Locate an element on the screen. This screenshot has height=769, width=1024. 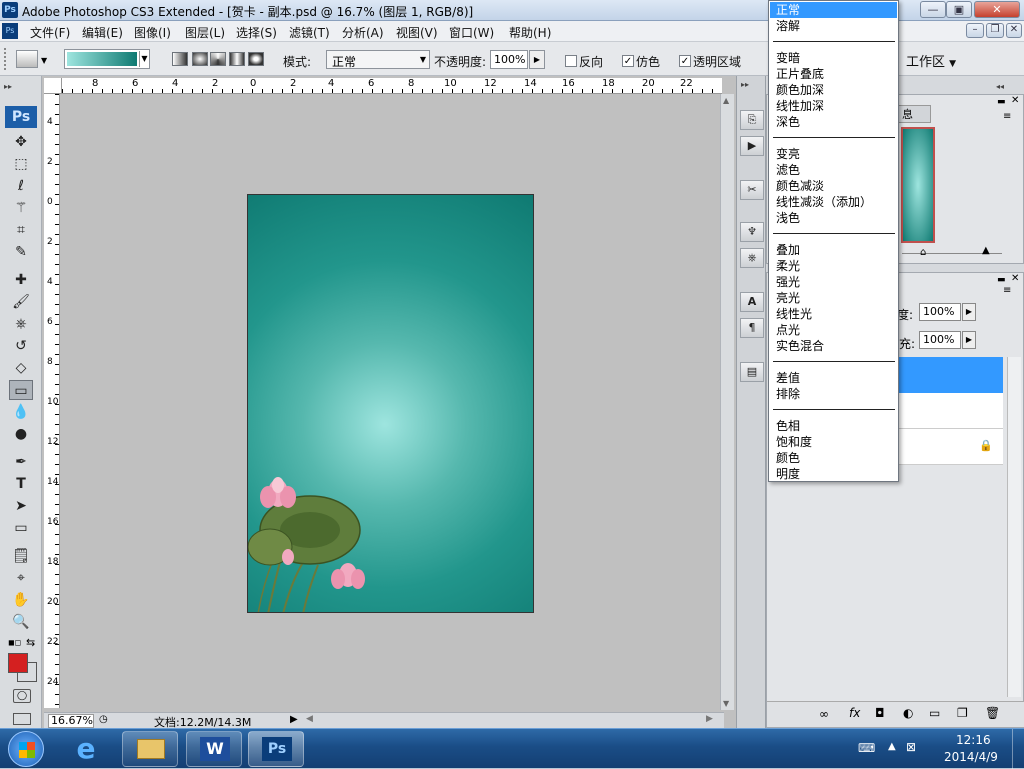
linear-gradient-icon is located at coordinates (180, 59).